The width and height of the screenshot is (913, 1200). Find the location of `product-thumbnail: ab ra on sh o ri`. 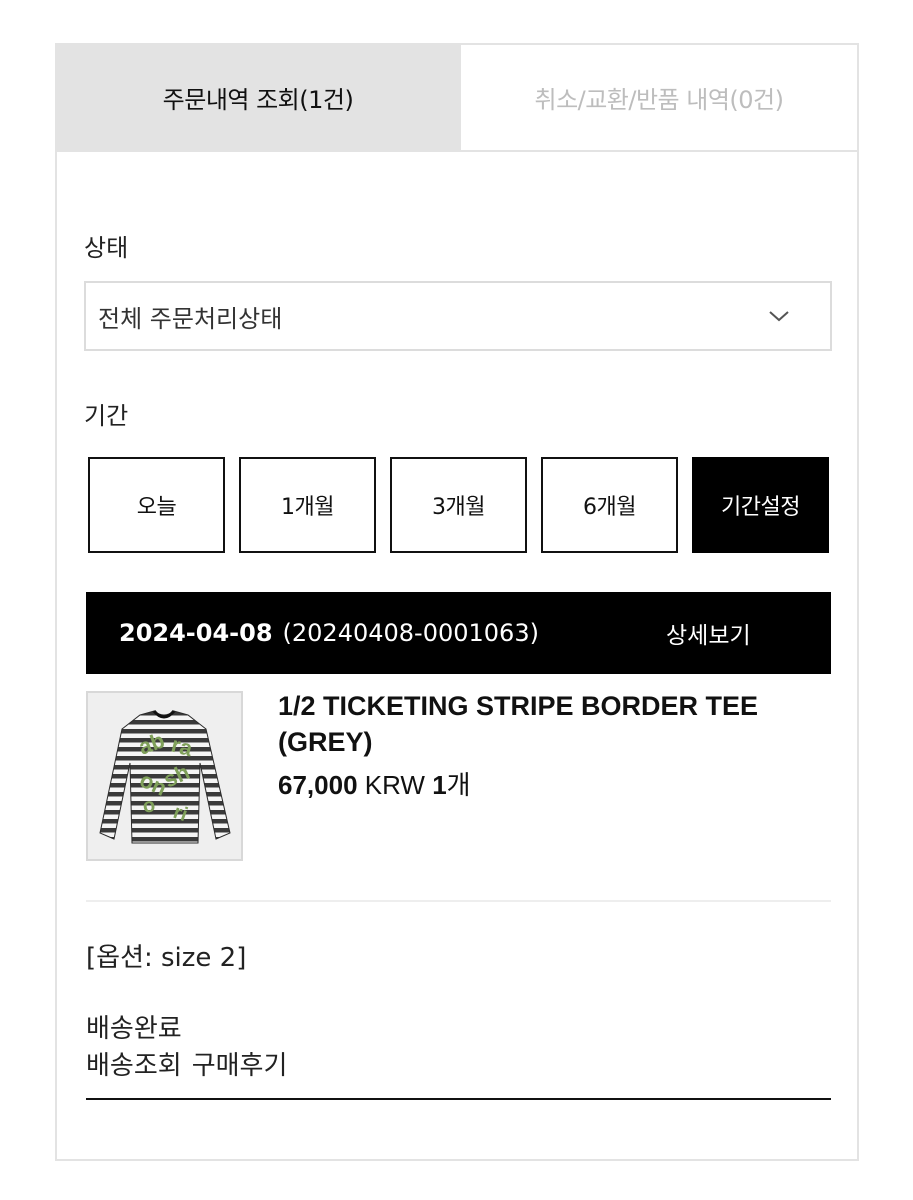

product-thumbnail: ab ra on sh o ri is located at coordinates (164, 776).